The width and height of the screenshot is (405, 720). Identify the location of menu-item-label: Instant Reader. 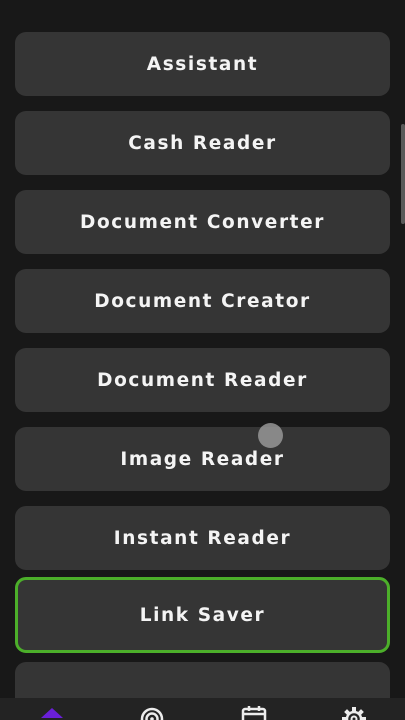
(202, 538).